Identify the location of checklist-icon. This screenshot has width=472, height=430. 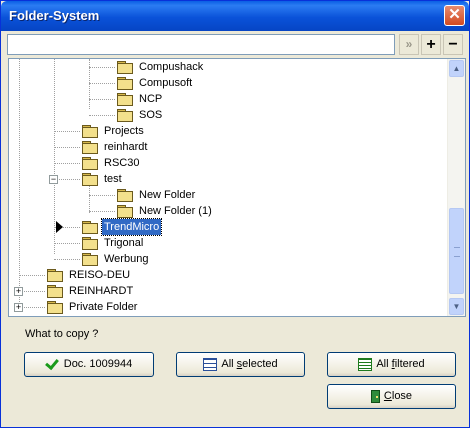
(210, 364).